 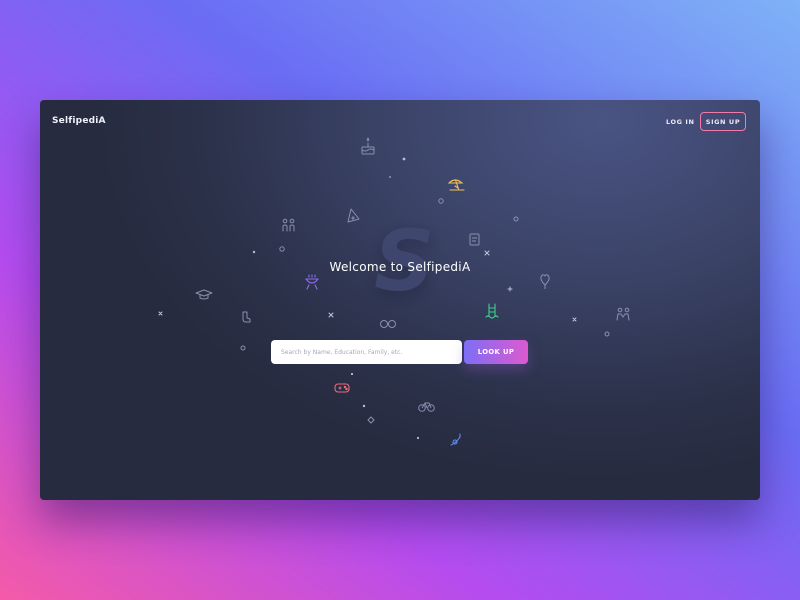 What do you see at coordinates (246, 317) in the screenshot?
I see `socks-icon` at bounding box center [246, 317].